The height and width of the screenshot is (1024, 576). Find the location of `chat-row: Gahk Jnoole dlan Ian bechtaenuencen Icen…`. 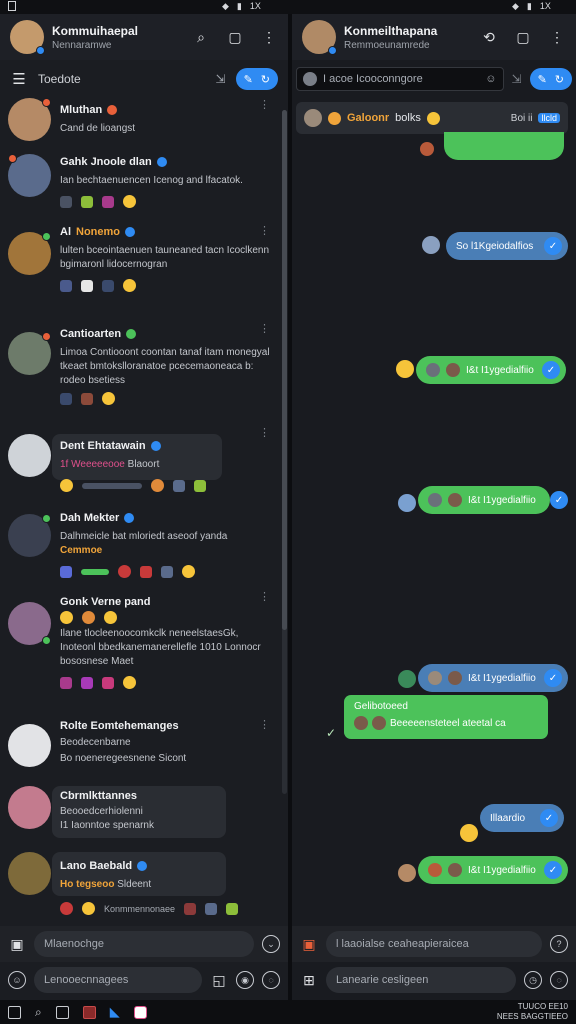

chat-row: Gahk Jnoole dlan Ian bechtaenuencen Icen… is located at coordinates (140, 184).